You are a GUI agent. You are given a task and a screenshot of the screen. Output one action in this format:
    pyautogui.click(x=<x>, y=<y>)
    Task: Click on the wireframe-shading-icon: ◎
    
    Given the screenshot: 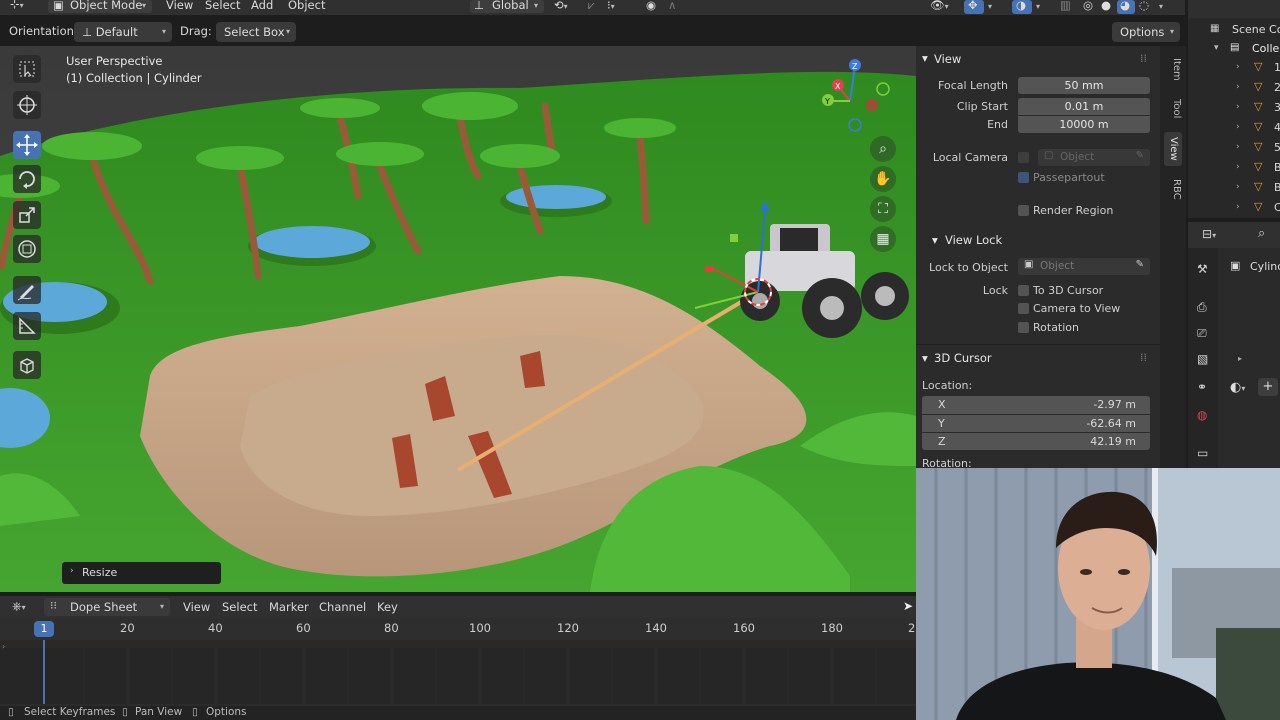 What is the action you would take?
    pyautogui.click(x=1088, y=6)
    